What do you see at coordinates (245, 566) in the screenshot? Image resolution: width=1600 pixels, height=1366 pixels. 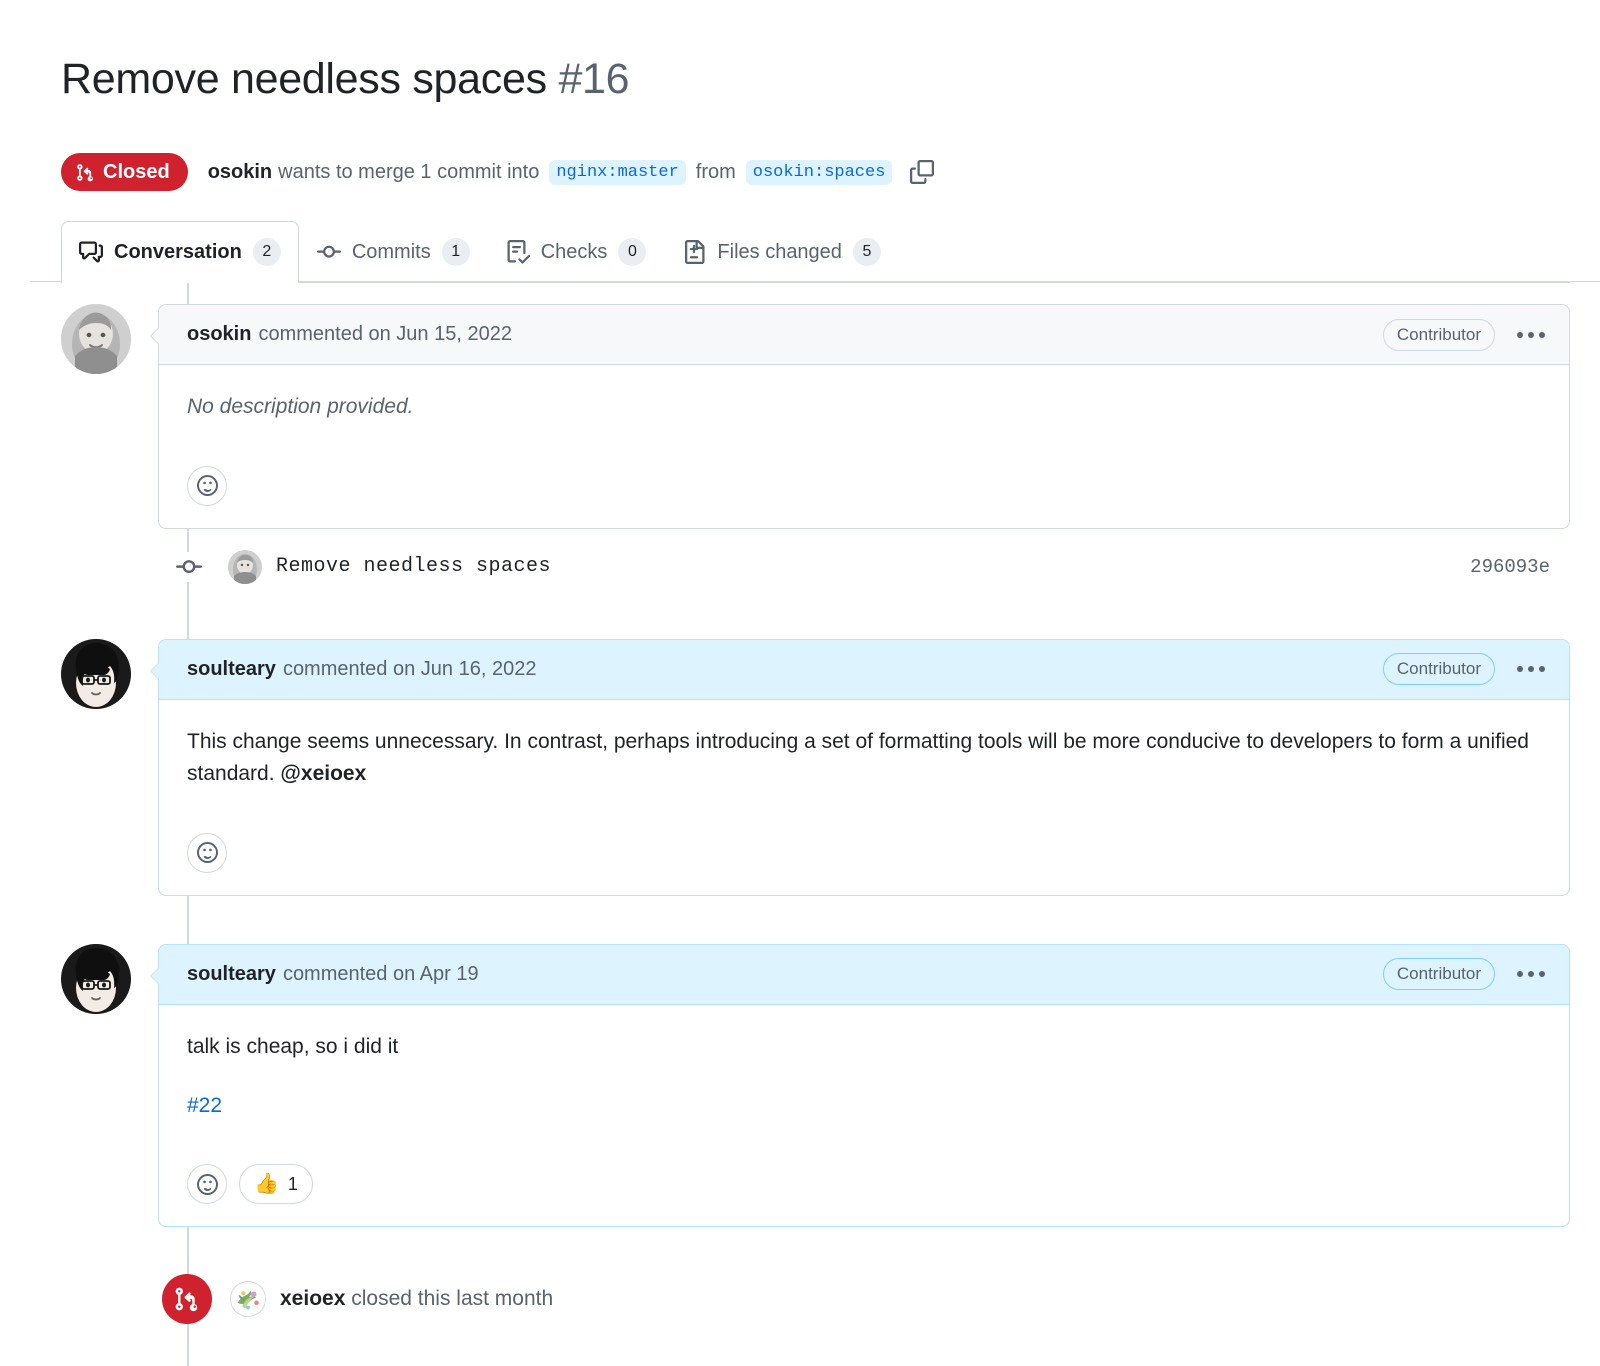 I see `commit-author-avatar` at bounding box center [245, 566].